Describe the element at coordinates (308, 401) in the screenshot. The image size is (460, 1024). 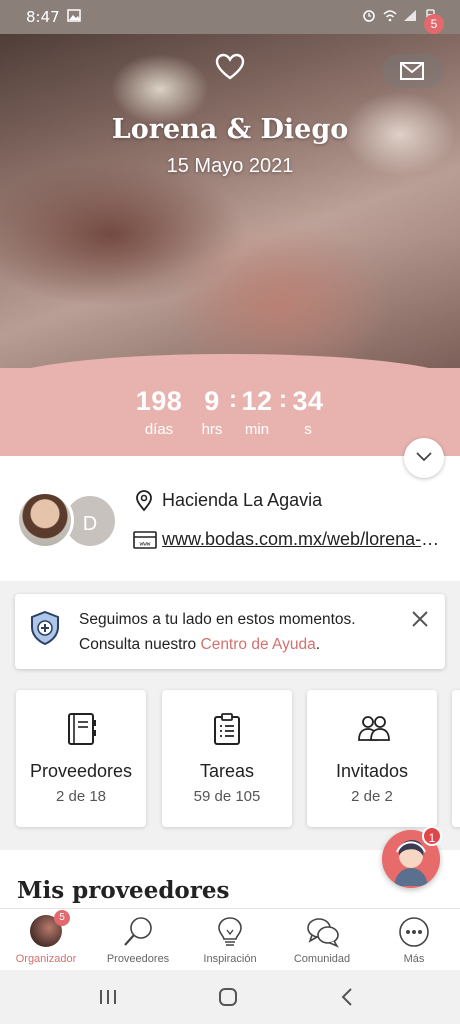
I see `seconds-value: 34` at that location.